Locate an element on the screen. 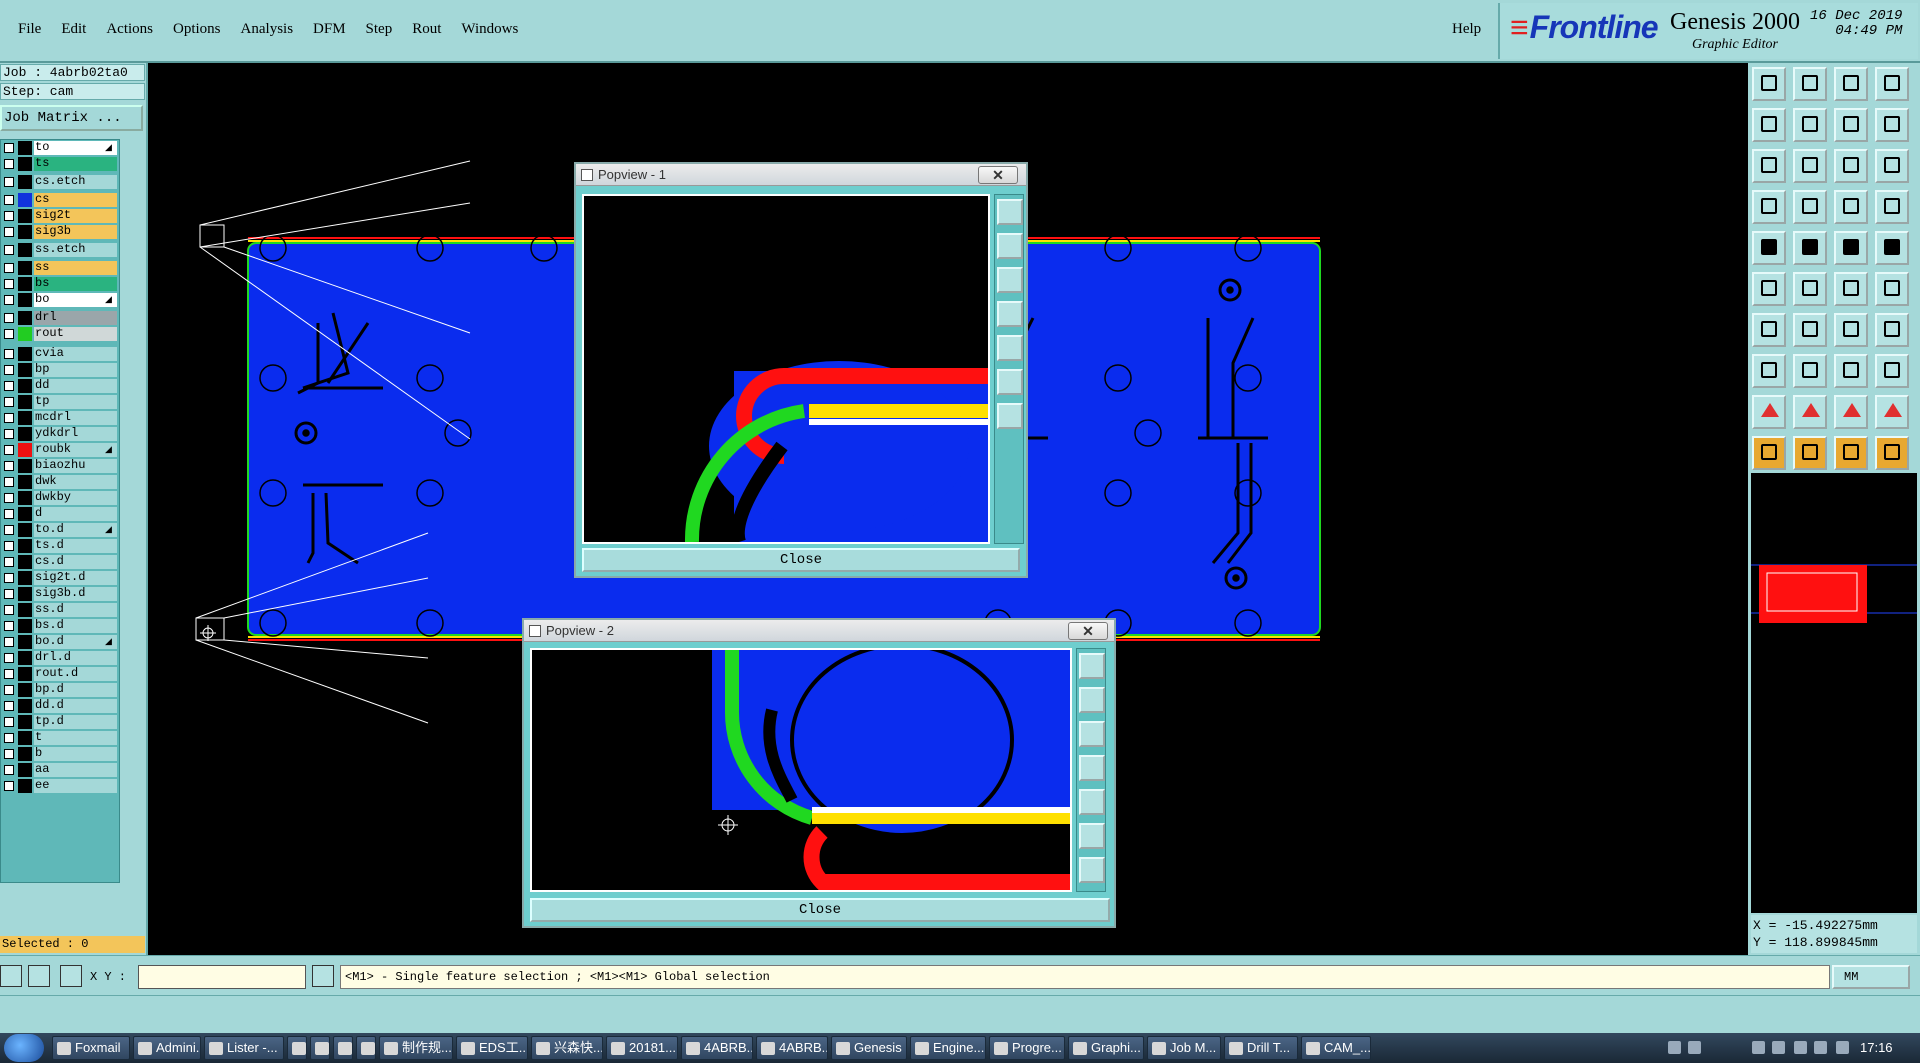 Image resolution: width=1920 pixels, height=1063 pixels. zoom-home-icon is located at coordinates (1769, 84).